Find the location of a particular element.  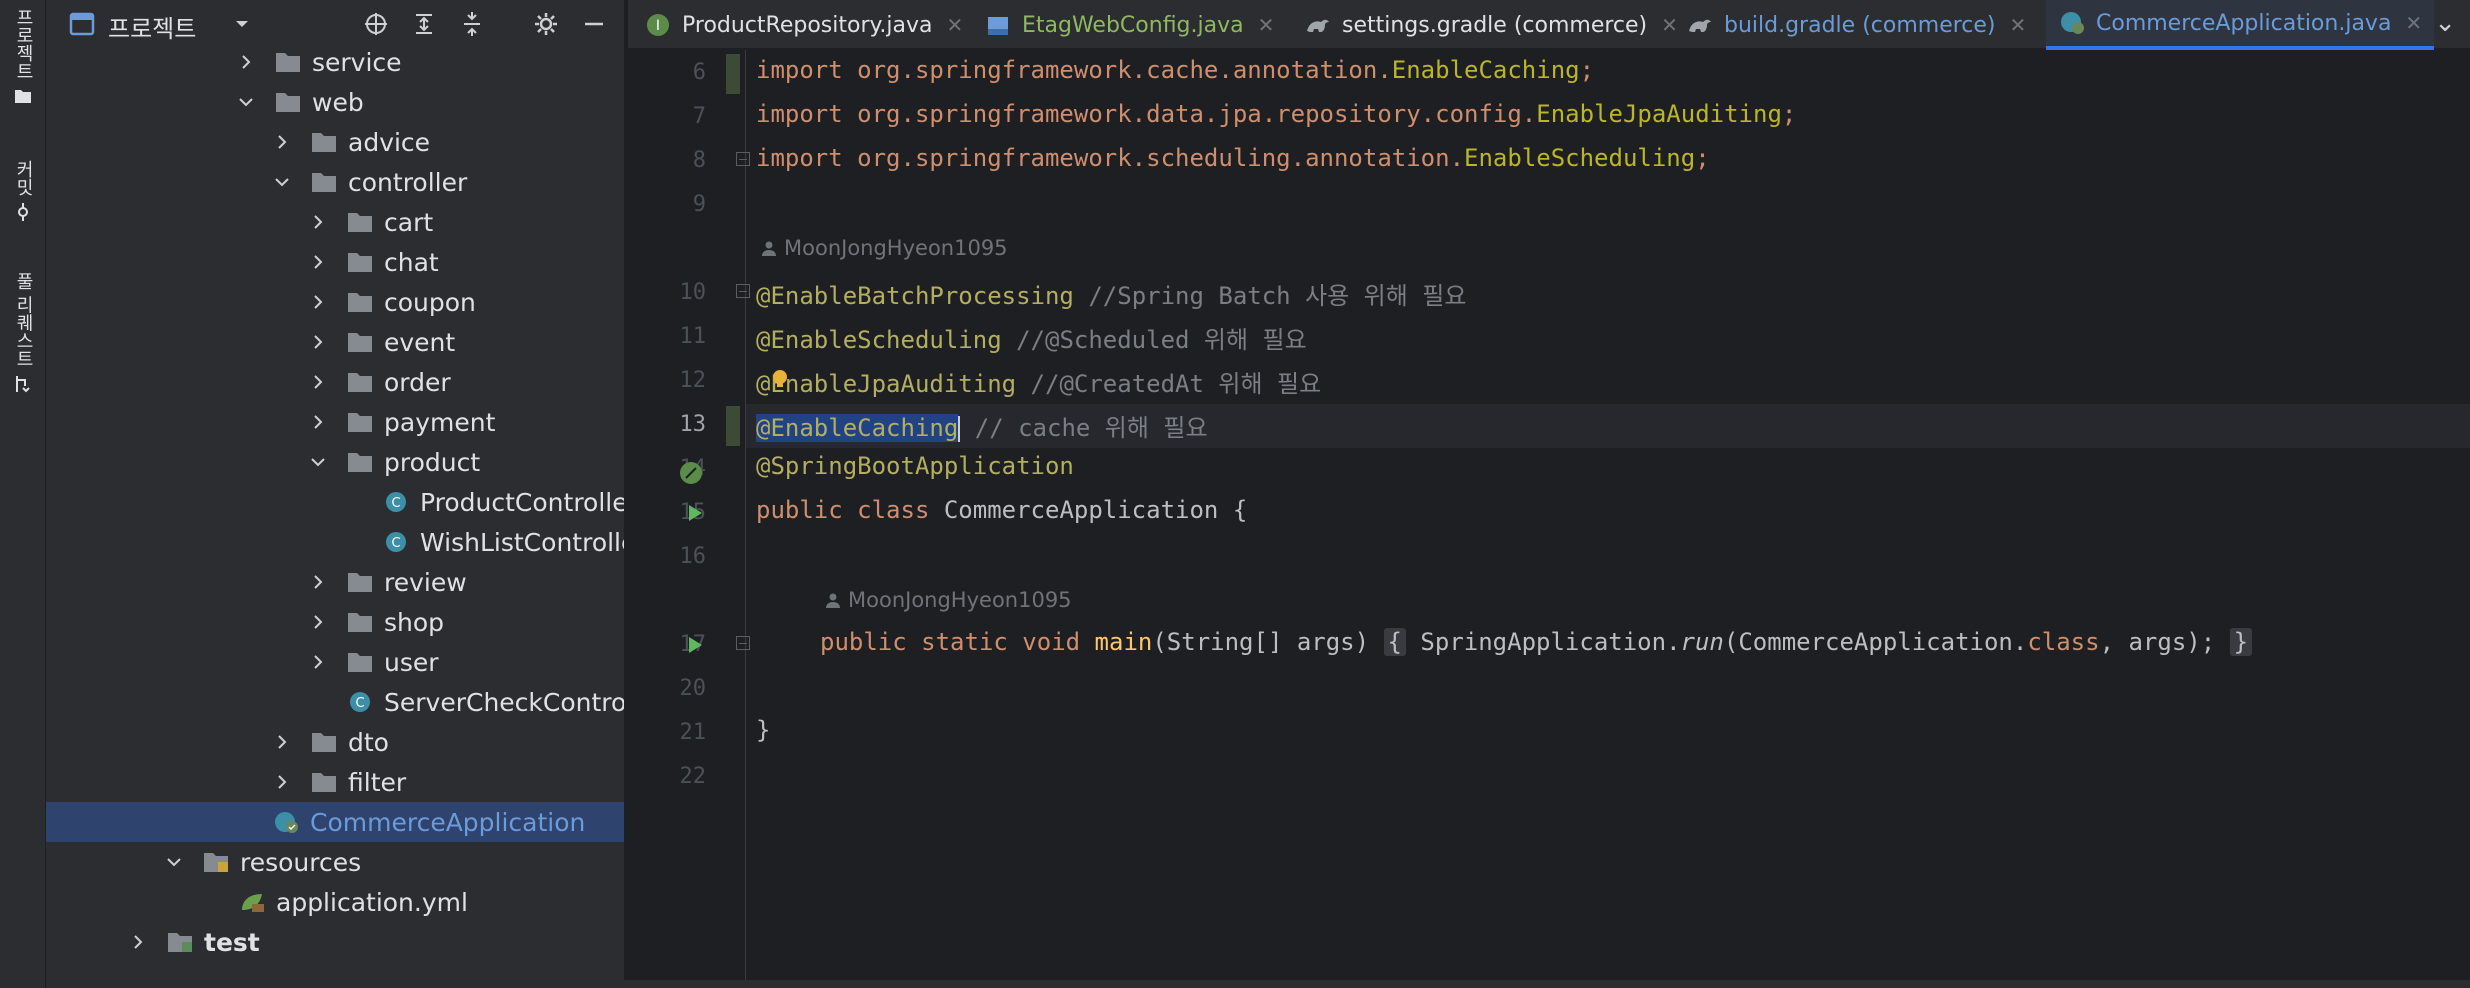

collapse-all-icon is located at coordinates (472, 24).